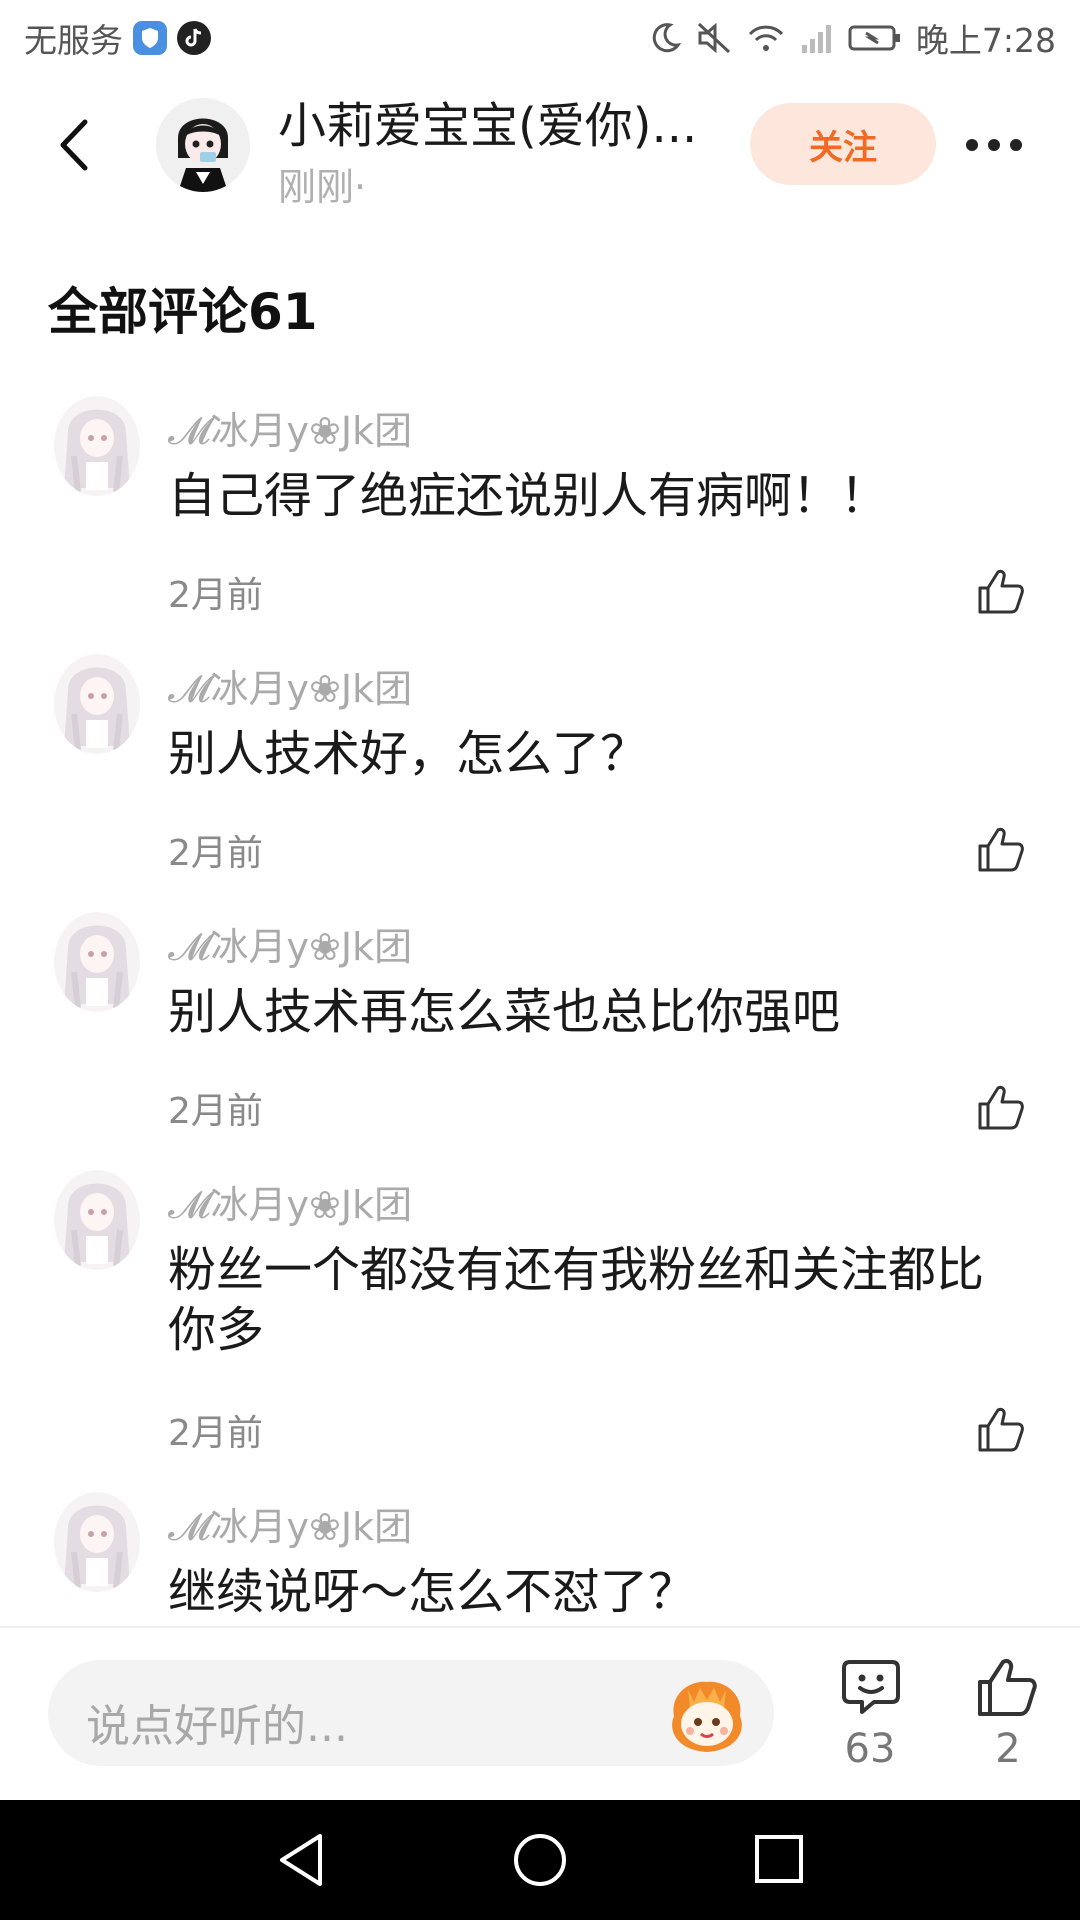 The image size is (1080, 1920). What do you see at coordinates (203, 145) in the screenshot?
I see `author-avatar` at bounding box center [203, 145].